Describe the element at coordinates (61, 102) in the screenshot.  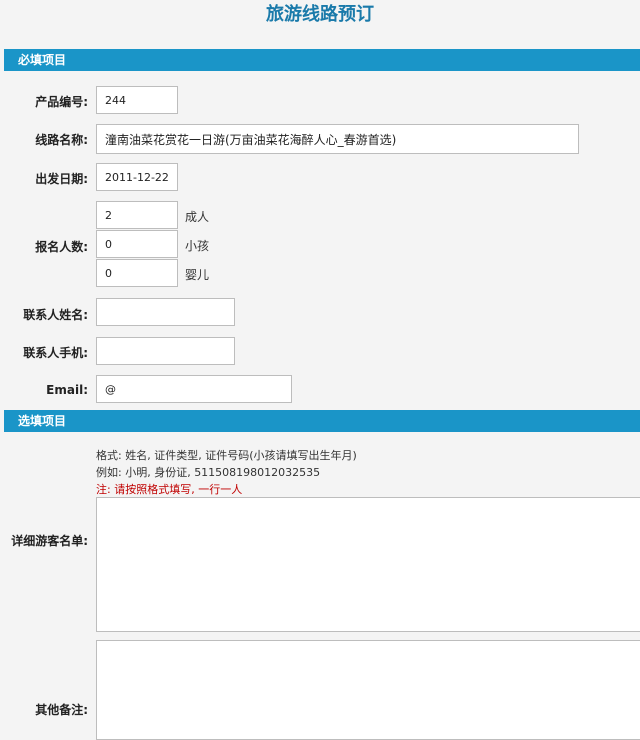
I see `product-no-label: 产品编号:` at that location.